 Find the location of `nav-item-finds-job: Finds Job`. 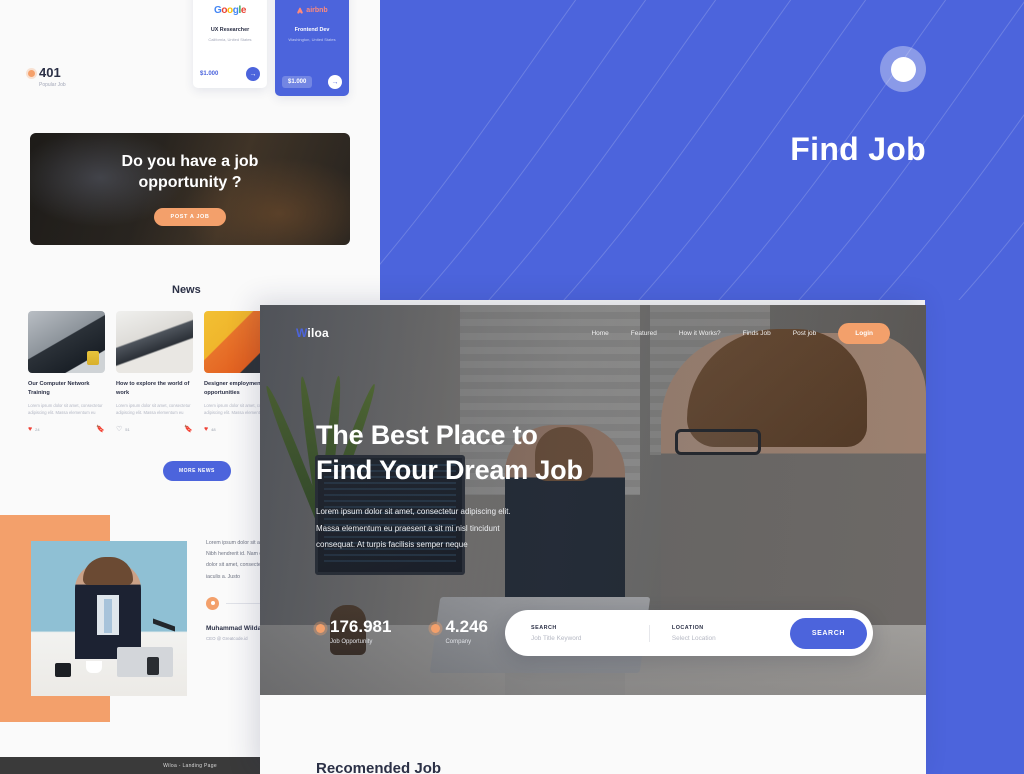

nav-item-finds-job: Finds Job is located at coordinates (757, 333).